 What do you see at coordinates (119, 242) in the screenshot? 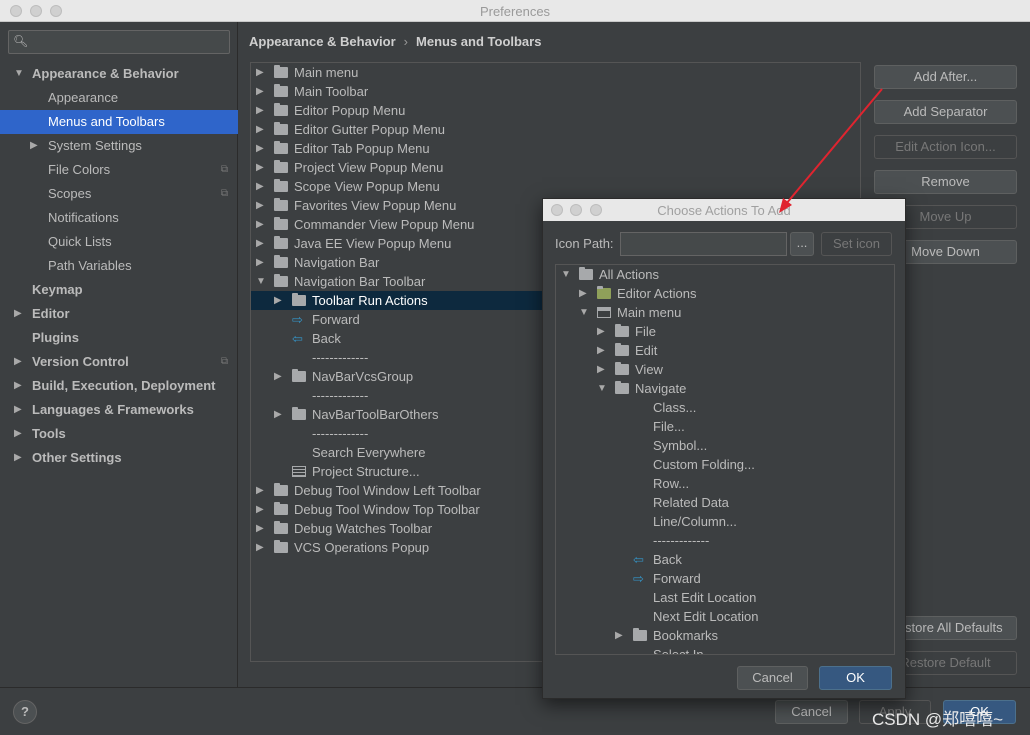
I see `sidebar-item: Quick Lists` at bounding box center [119, 242].